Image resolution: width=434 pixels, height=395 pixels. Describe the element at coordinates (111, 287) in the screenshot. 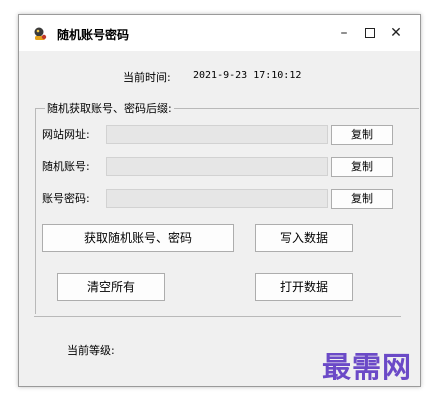

I see `clear-all-button: 清空所有` at that location.